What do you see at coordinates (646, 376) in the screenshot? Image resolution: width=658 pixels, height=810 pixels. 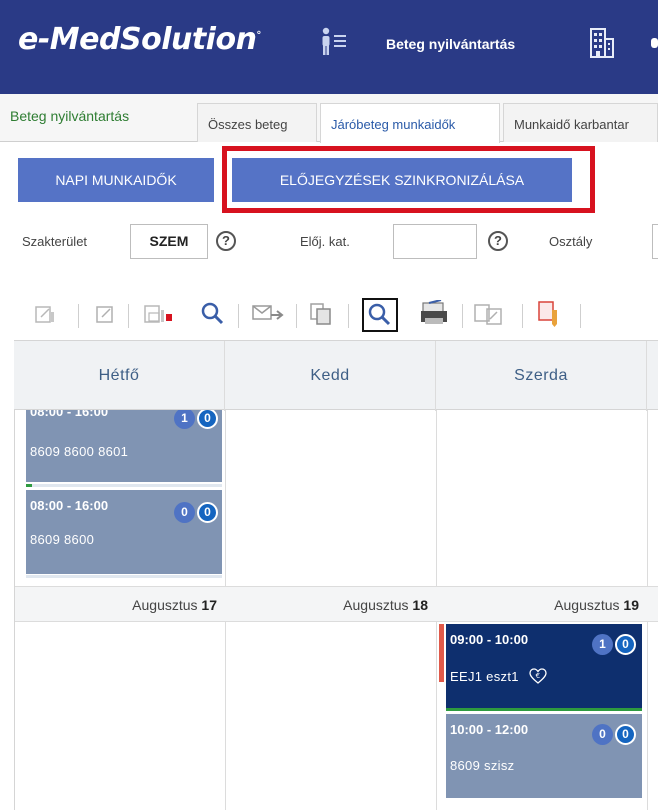 I see `column-divider` at bounding box center [646, 376].